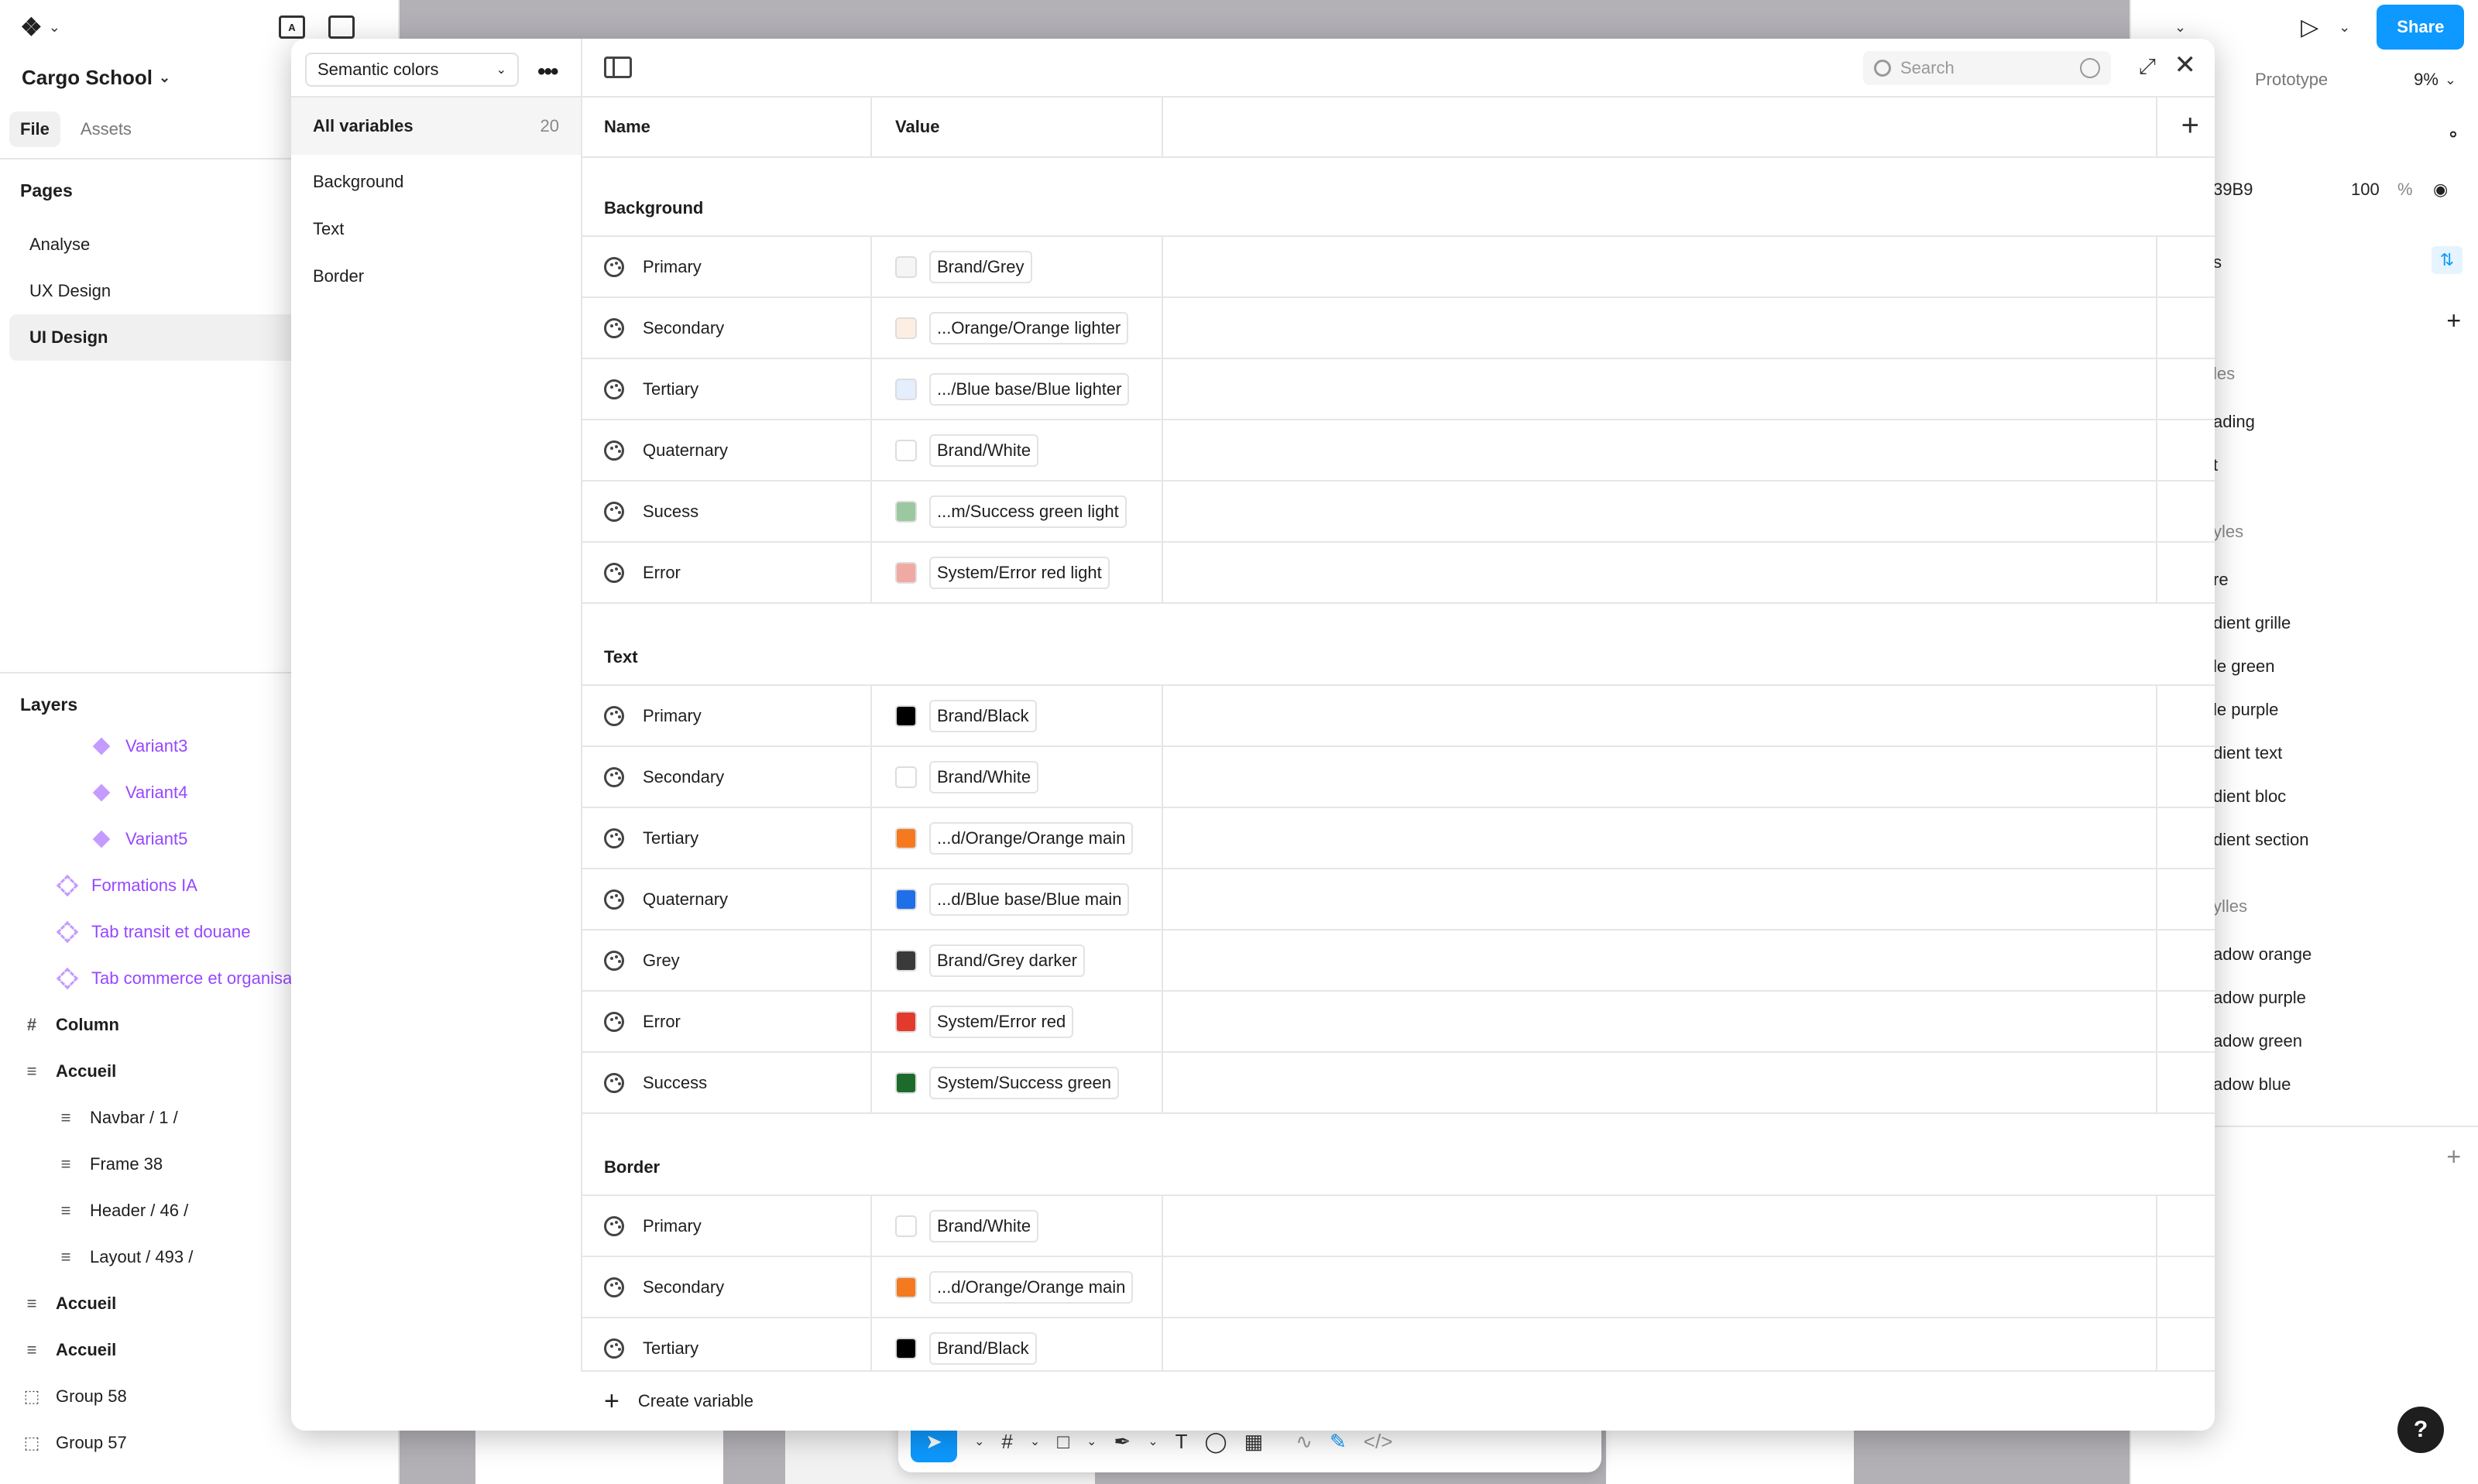 The height and width of the screenshot is (1484, 2478). Describe the element at coordinates (1398, 777) in the screenshot. I see `variable-row: Secondary Brand/White` at that location.